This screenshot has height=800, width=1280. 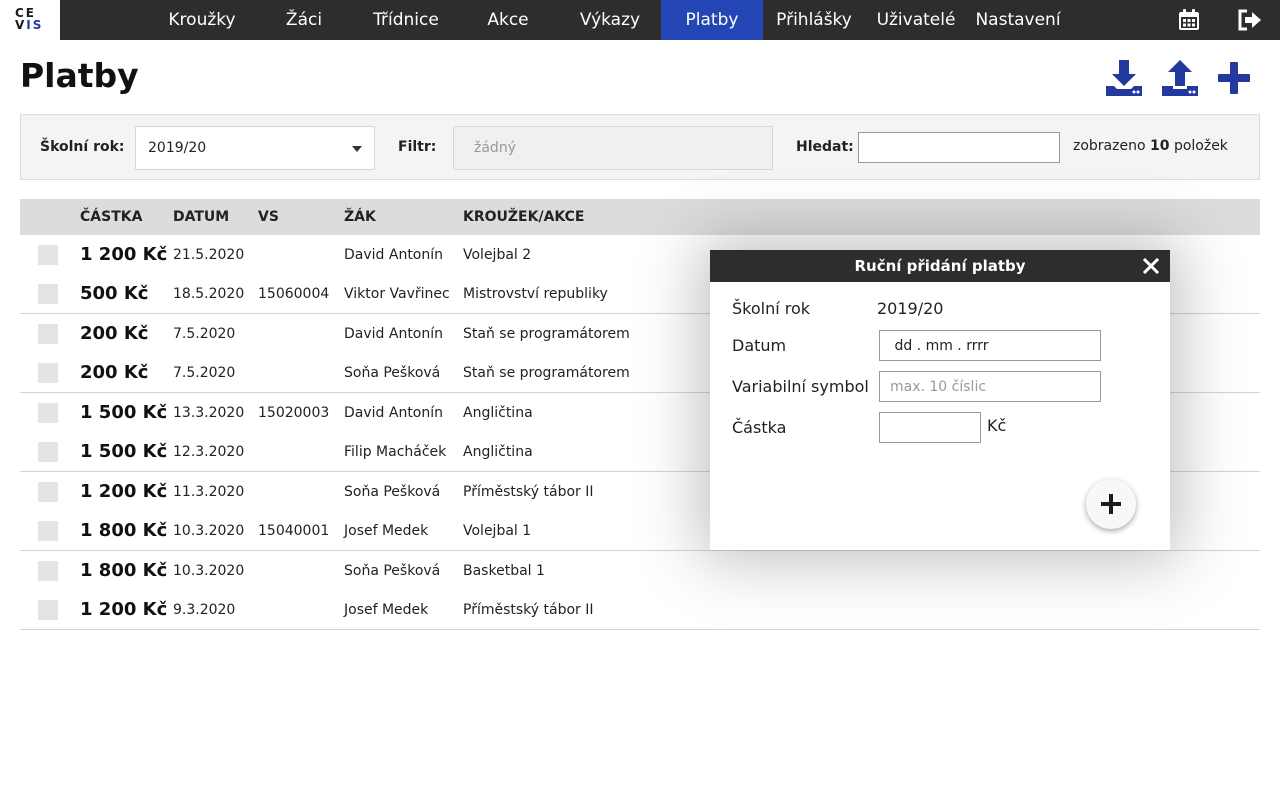 I want to click on column-header-vs: VS, so click(x=268, y=217).